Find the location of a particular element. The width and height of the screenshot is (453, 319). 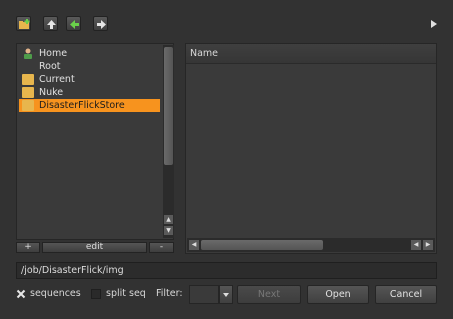

arrow-right-icon is located at coordinates (101, 24).